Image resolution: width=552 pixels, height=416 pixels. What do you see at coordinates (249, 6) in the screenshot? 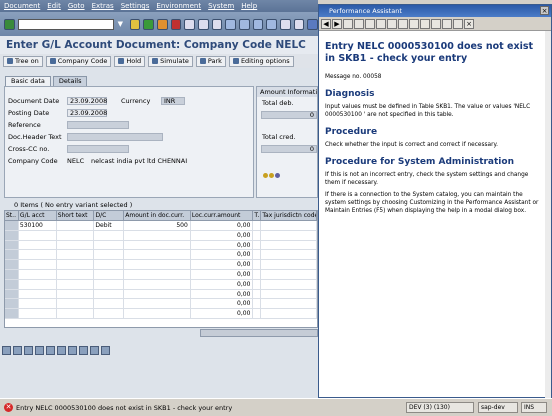
I see `menu-help: Help` at bounding box center [249, 6].